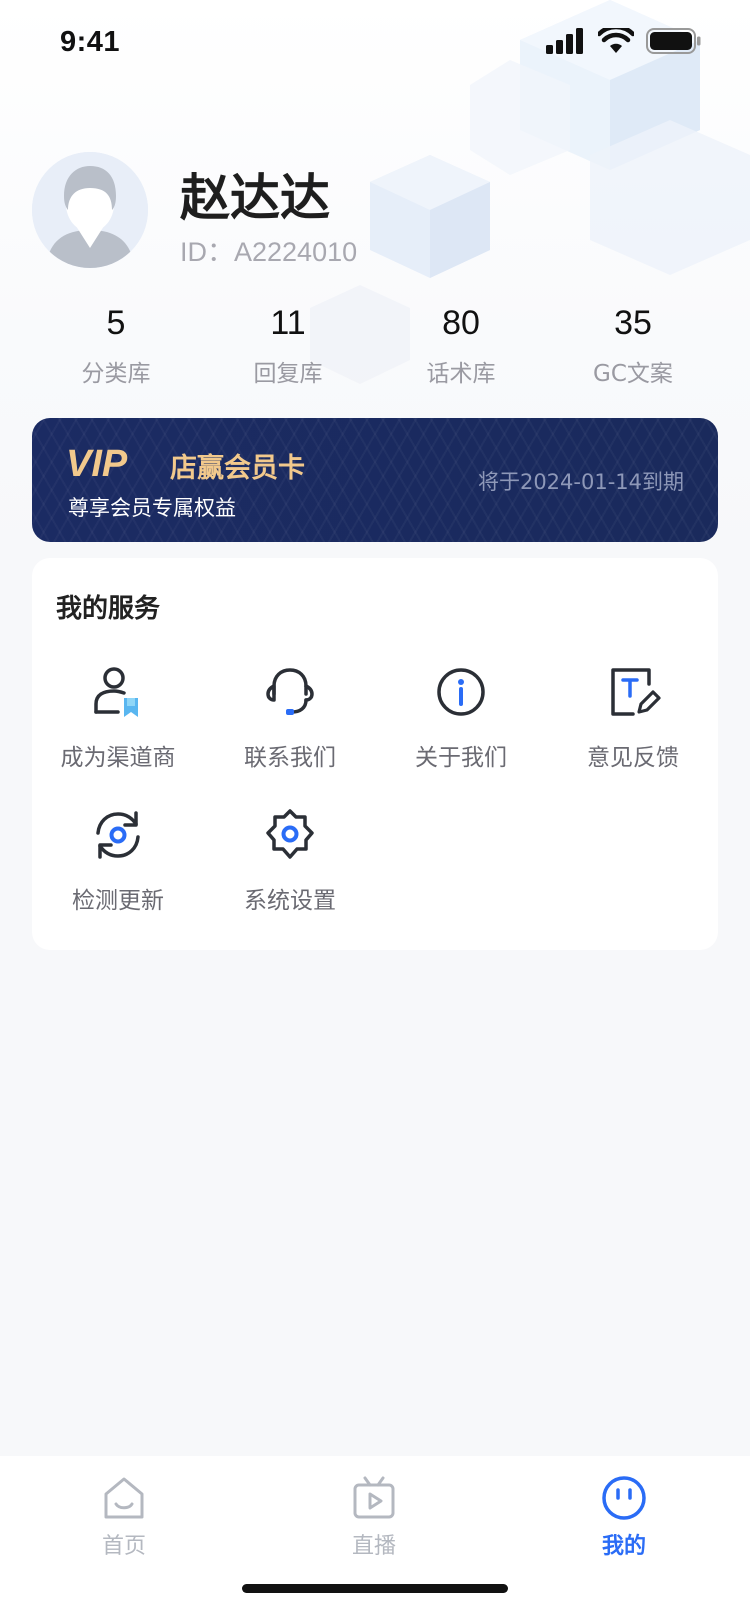  I want to click on stats-row: 5 分类库 11 回复库 80 话术库 35 GC文案, so click(375, 345).